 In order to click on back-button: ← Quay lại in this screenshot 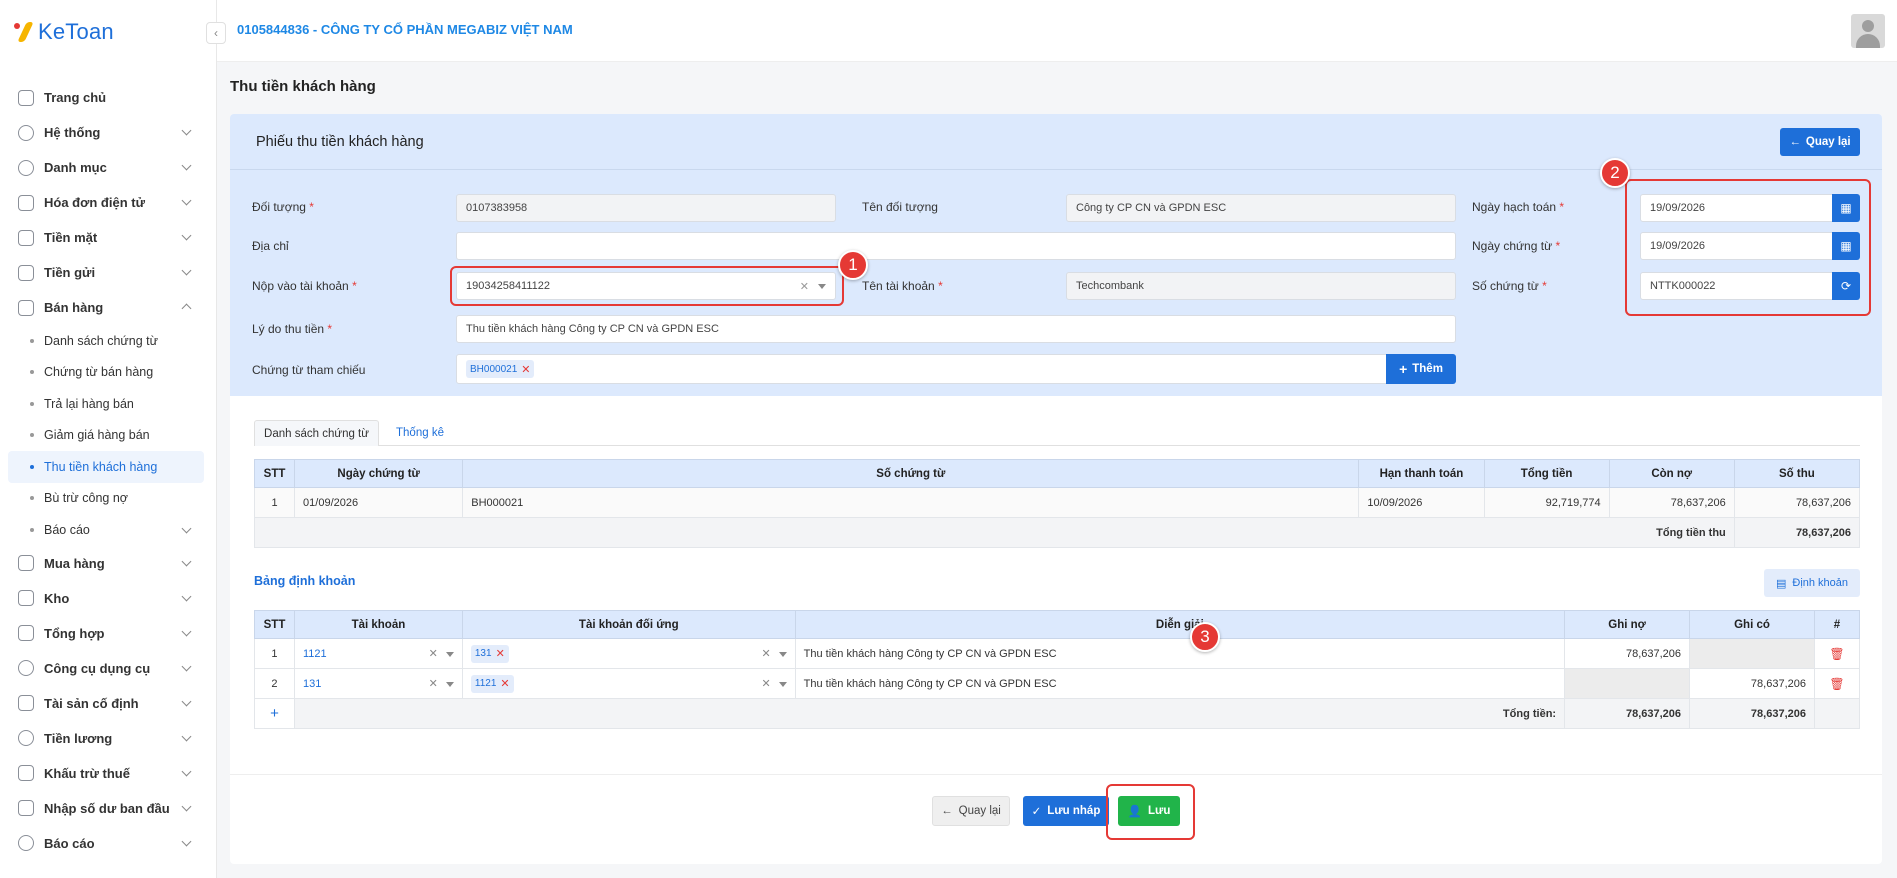, I will do `click(971, 811)`.